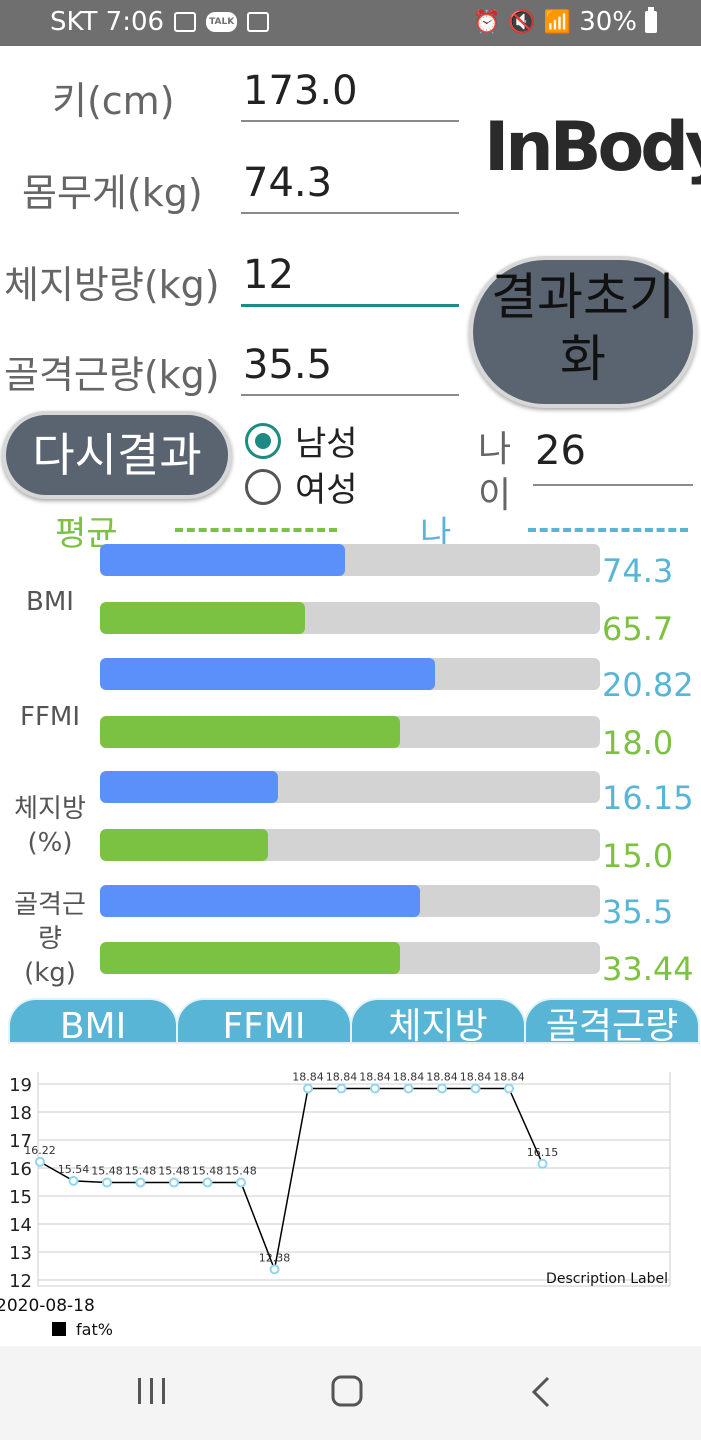  I want to click on recalculate-button: 다시결과, so click(117, 455).